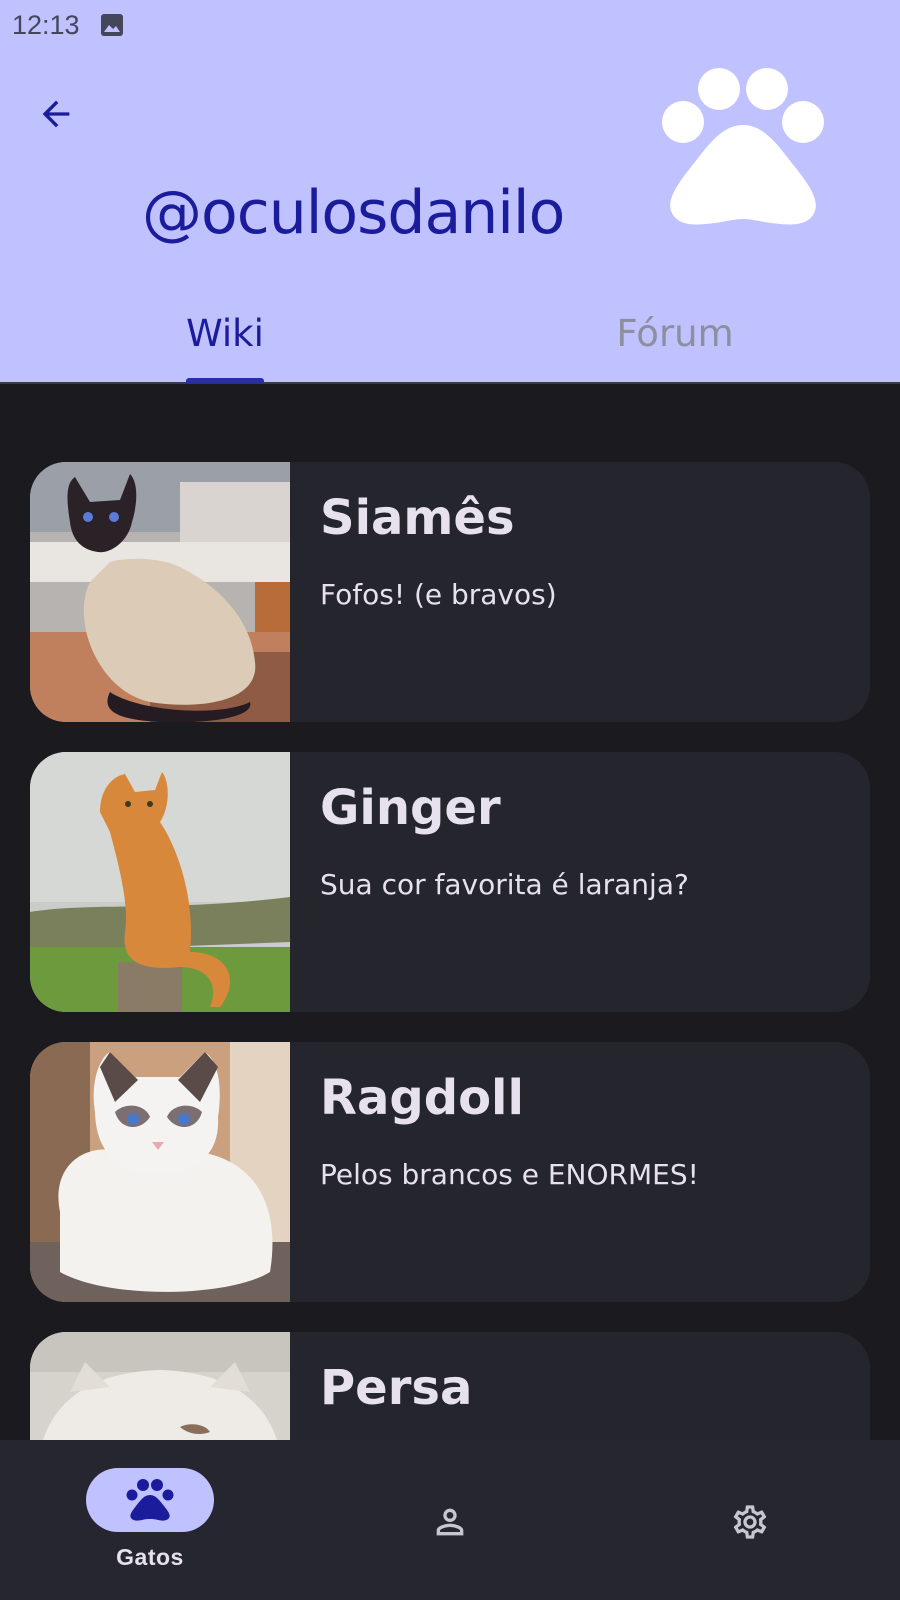  I want to click on cat-name: Siamês, so click(417, 518).